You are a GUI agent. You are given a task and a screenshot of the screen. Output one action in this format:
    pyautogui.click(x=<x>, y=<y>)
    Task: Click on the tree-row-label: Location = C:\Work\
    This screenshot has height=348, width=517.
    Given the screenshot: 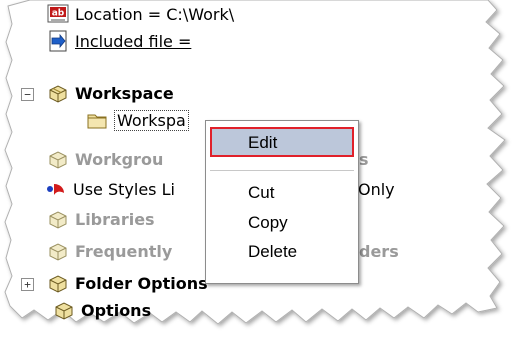 What is the action you would take?
    pyautogui.click(x=155, y=14)
    